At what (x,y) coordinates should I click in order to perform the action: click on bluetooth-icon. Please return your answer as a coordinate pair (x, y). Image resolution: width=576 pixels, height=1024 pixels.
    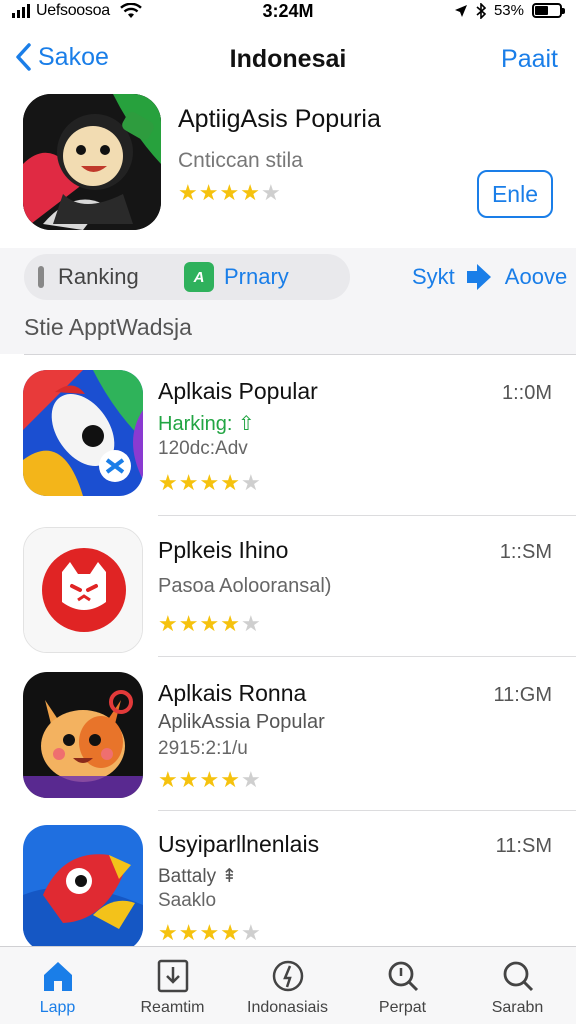
    Looking at the image, I should click on (481, 10).